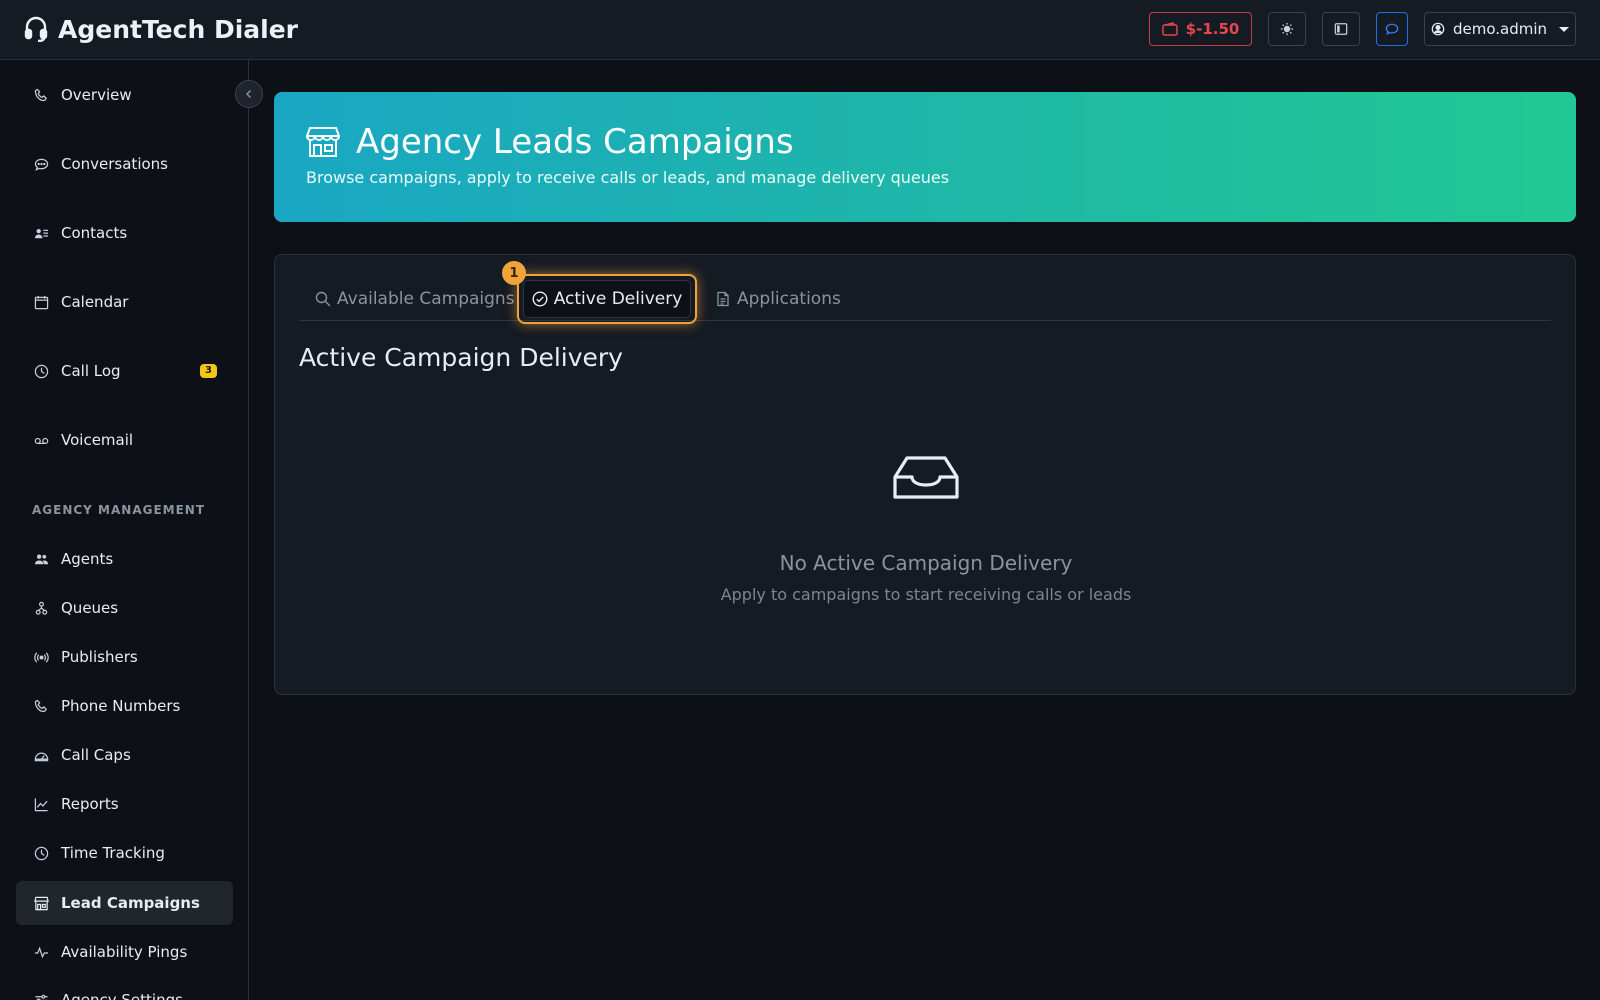  I want to click on document-icon, so click(723, 299).